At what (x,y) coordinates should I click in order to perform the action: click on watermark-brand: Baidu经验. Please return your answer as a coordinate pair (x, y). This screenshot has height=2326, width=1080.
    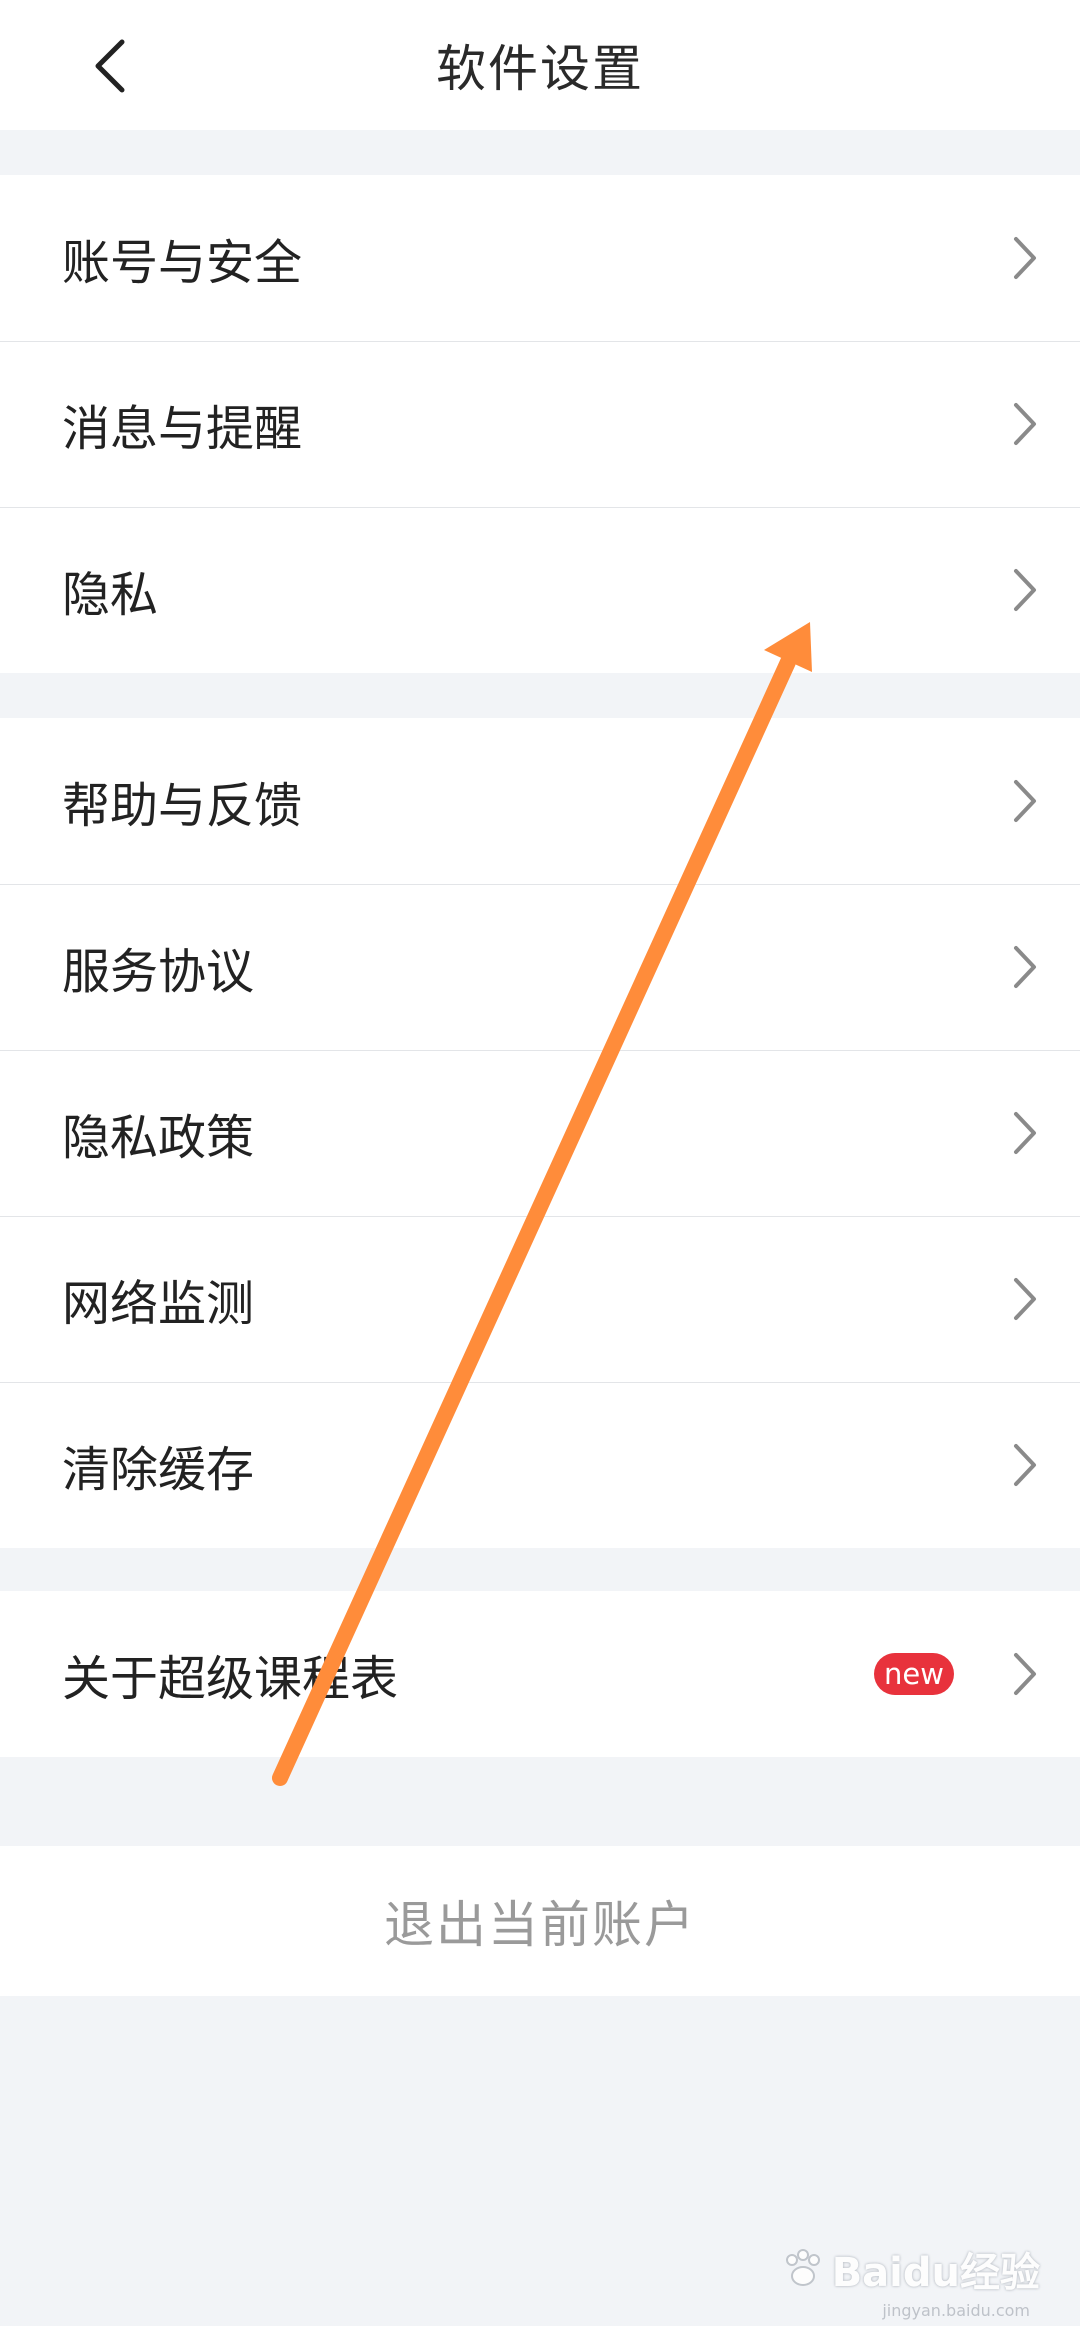
    Looking at the image, I should click on (935, 2273).